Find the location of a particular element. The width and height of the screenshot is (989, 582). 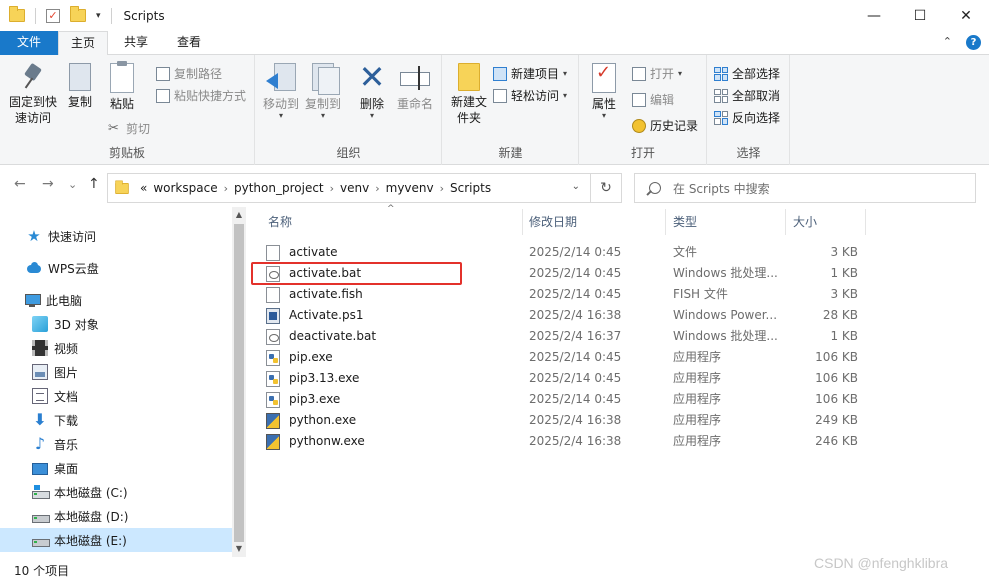

properties-check-icon: ✓ is located at coordinates (53, 15).